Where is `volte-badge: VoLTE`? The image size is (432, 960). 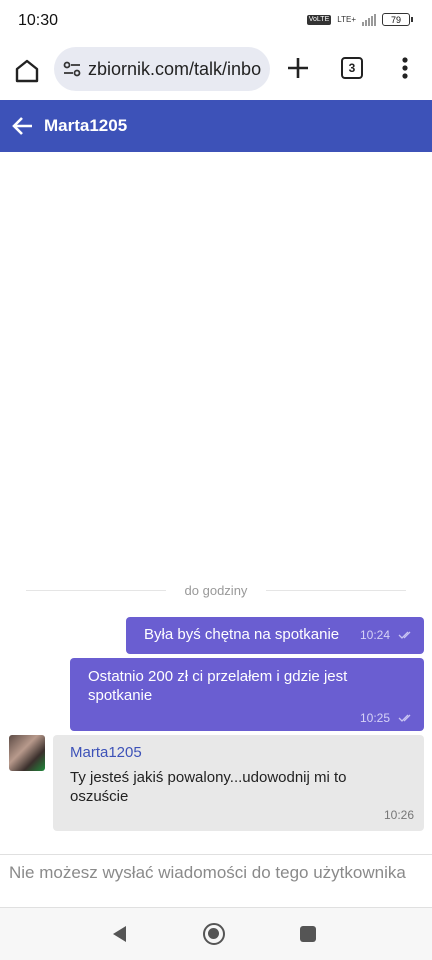
volte-badge: VoLTE is located at coordinates (319, 19).